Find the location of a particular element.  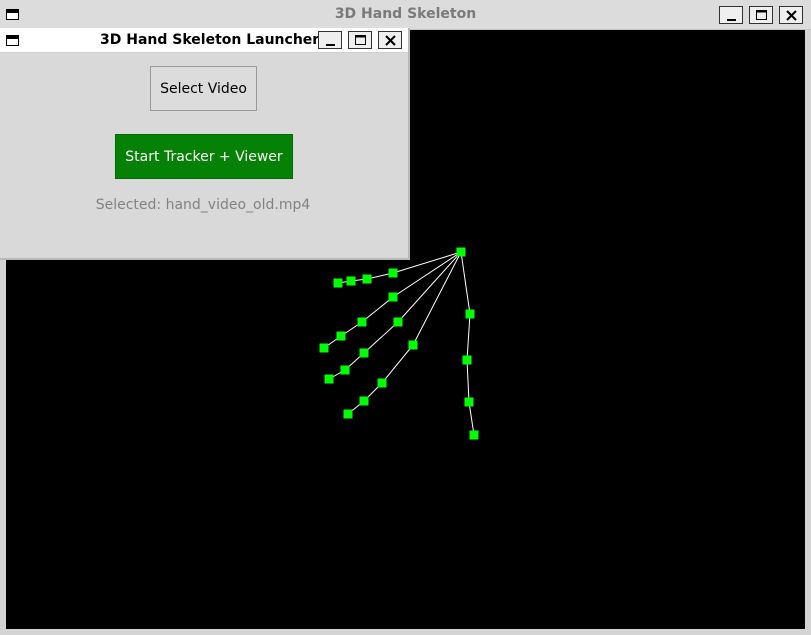

main-window-title: 3D Hand Skeleton is located at coordinates (405, 14).